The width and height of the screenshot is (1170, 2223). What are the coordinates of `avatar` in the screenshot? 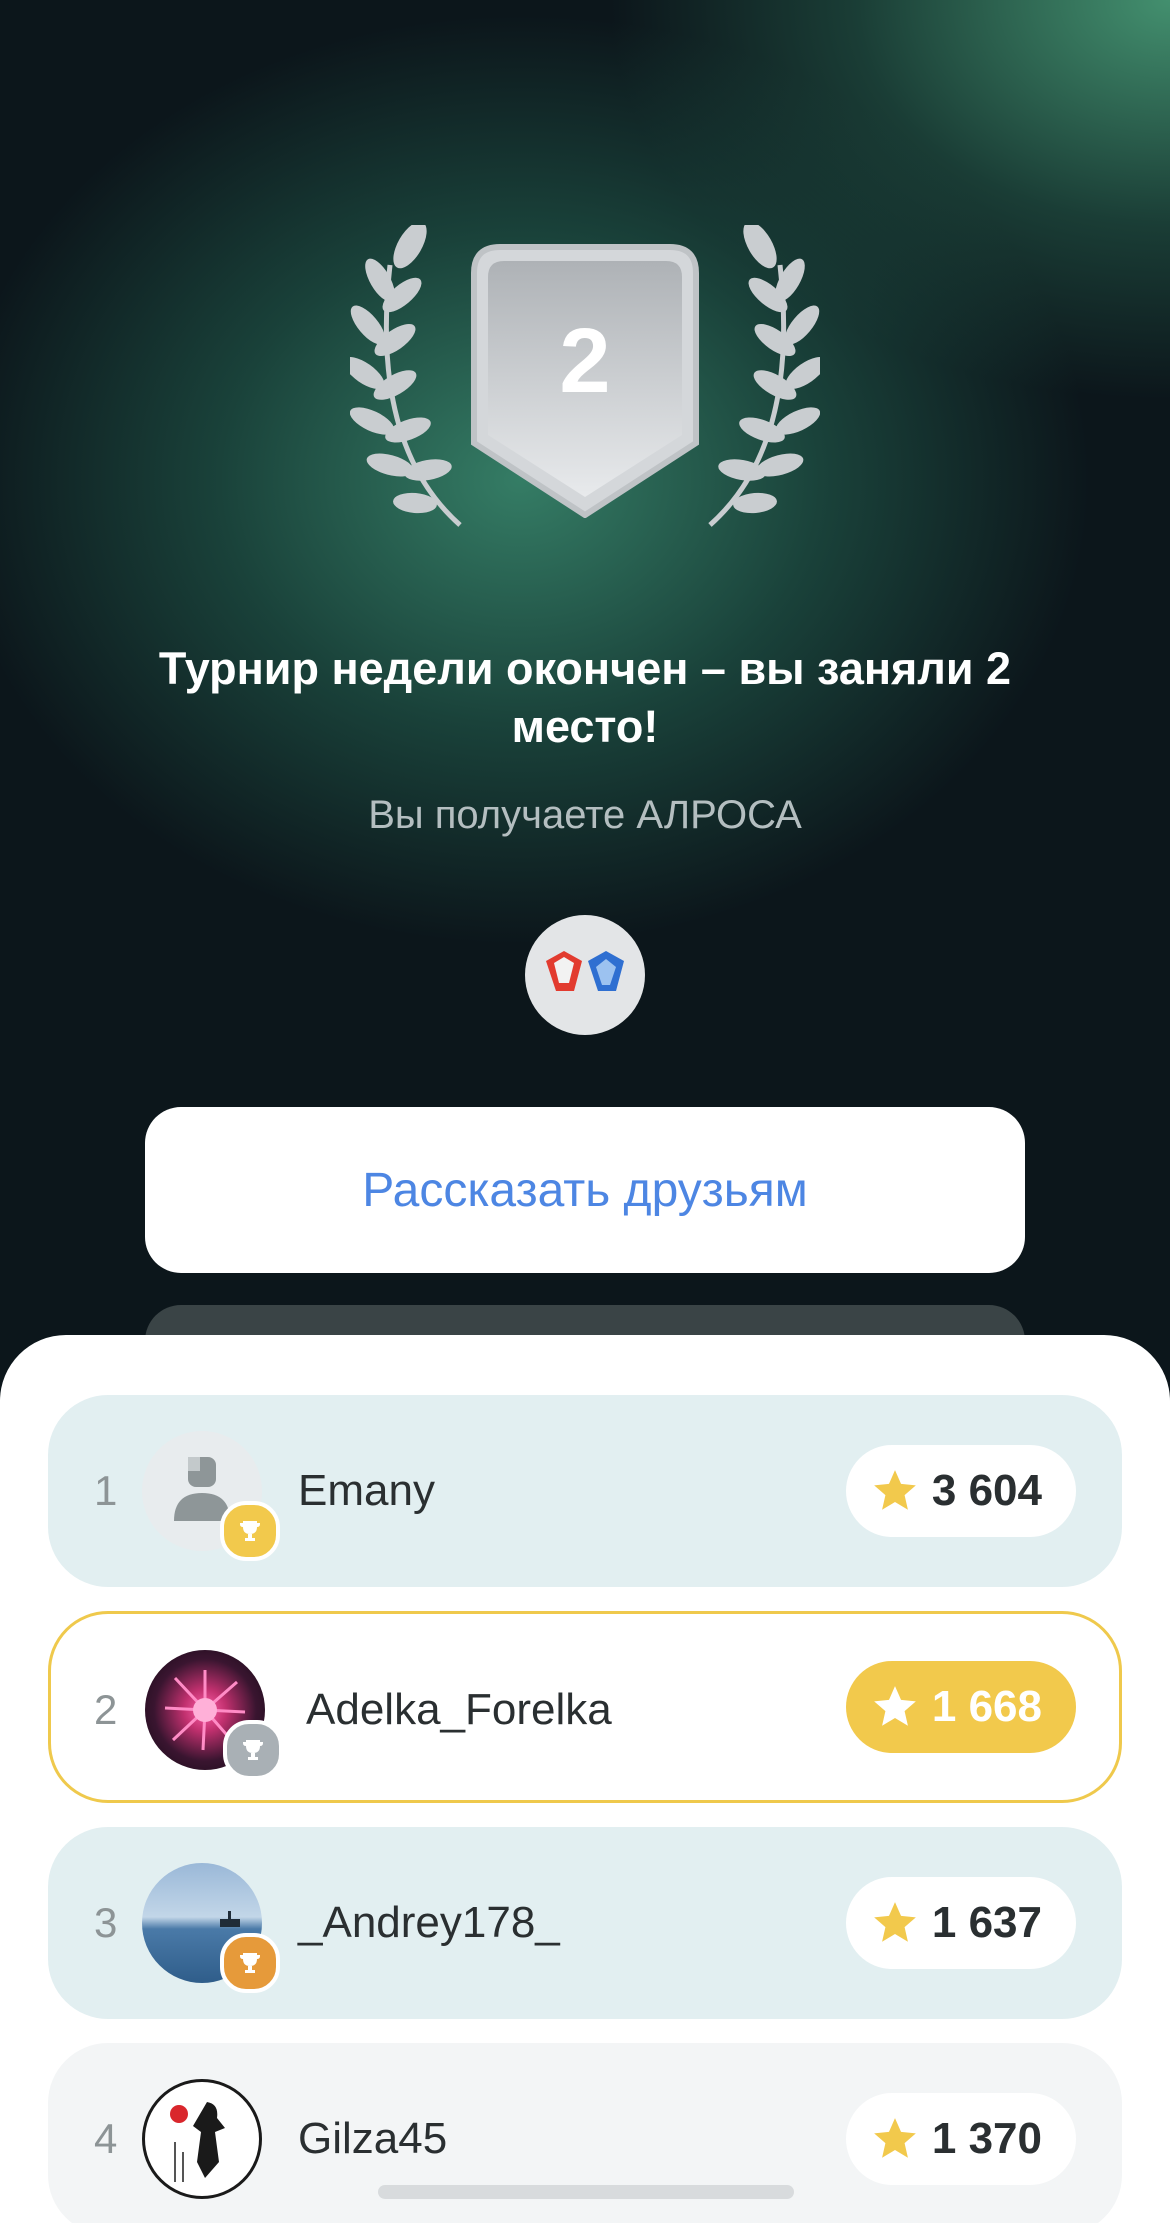 It's located at (202, 2139).